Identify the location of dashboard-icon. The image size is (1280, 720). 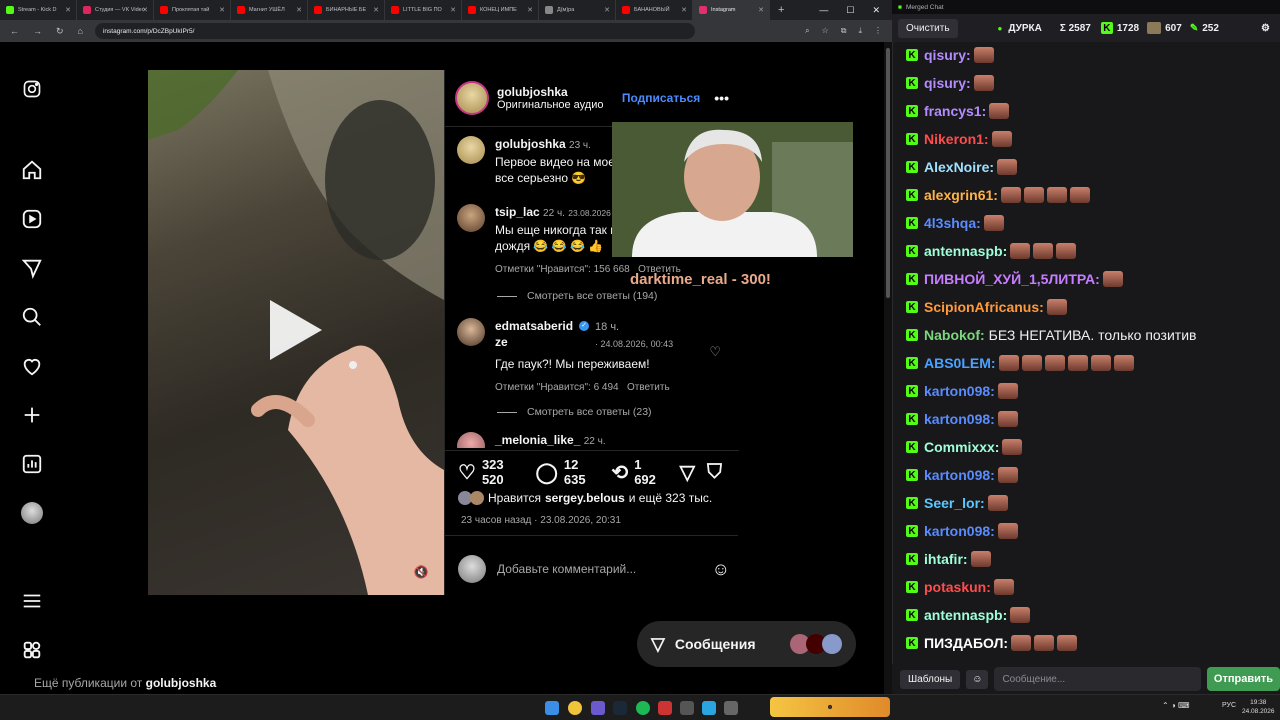
(32, 464).